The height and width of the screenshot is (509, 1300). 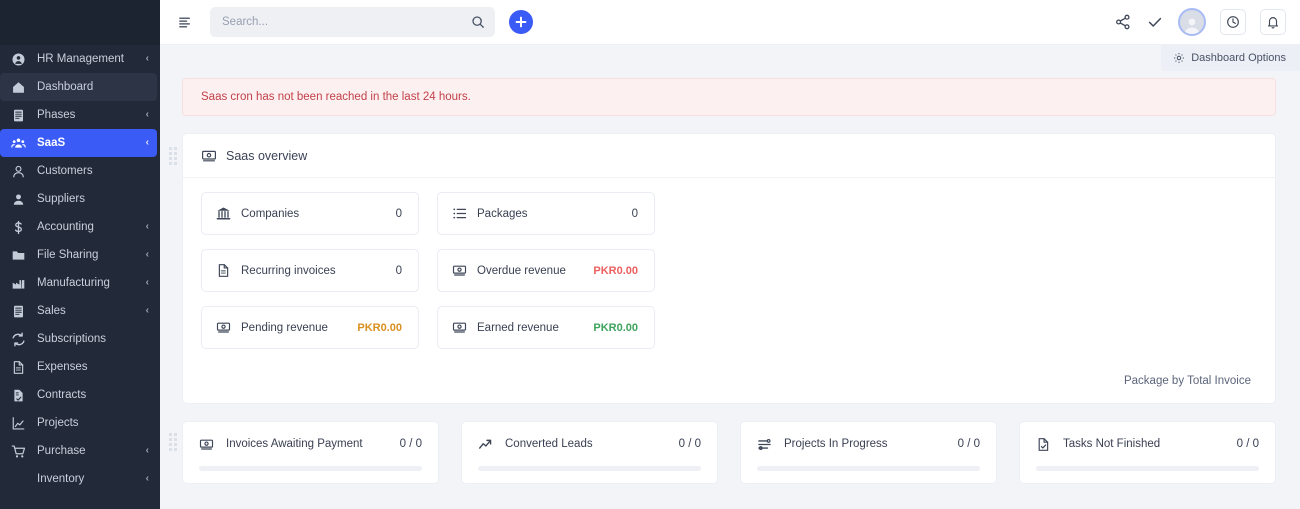 What do you see at coordinates (78, 311) in the screenshot?
I see `sidebar-item-sales: Sales ‹` at bounding box center [78, 311].